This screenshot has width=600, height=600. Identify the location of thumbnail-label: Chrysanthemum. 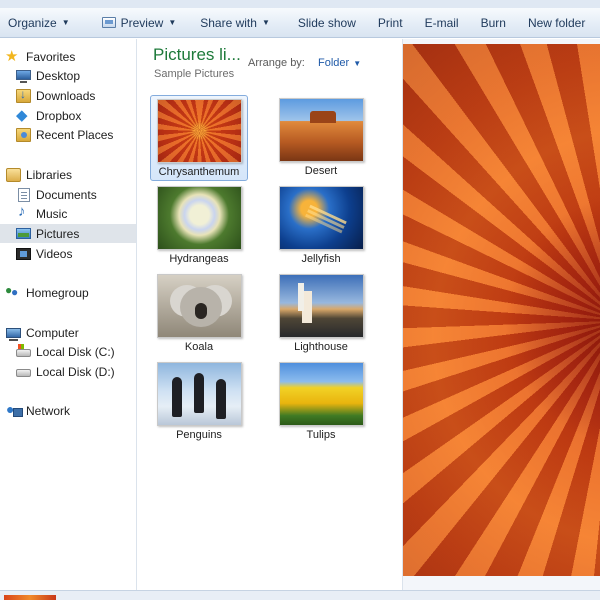
(199, 172).